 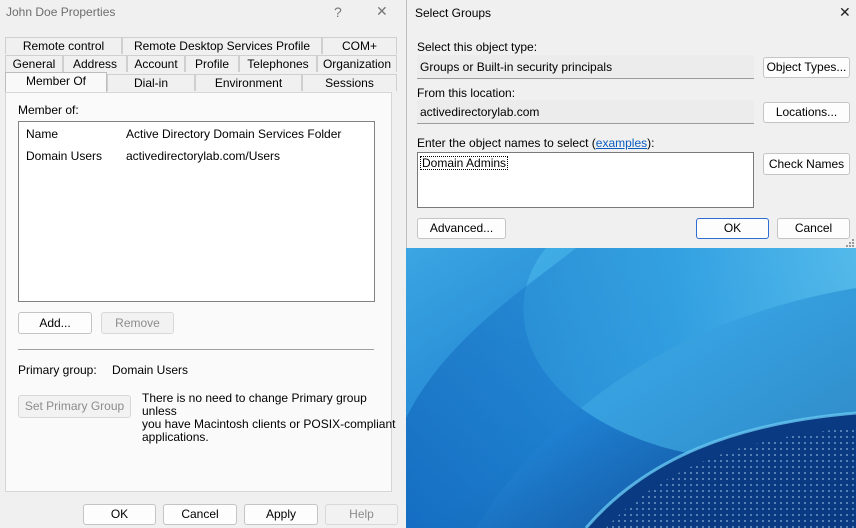 What do you see at coordinates (201, 12) in the screenshot?
I see `properties-titlebar: John Doe Properties ? ✕` at bounding box center [201, 12].